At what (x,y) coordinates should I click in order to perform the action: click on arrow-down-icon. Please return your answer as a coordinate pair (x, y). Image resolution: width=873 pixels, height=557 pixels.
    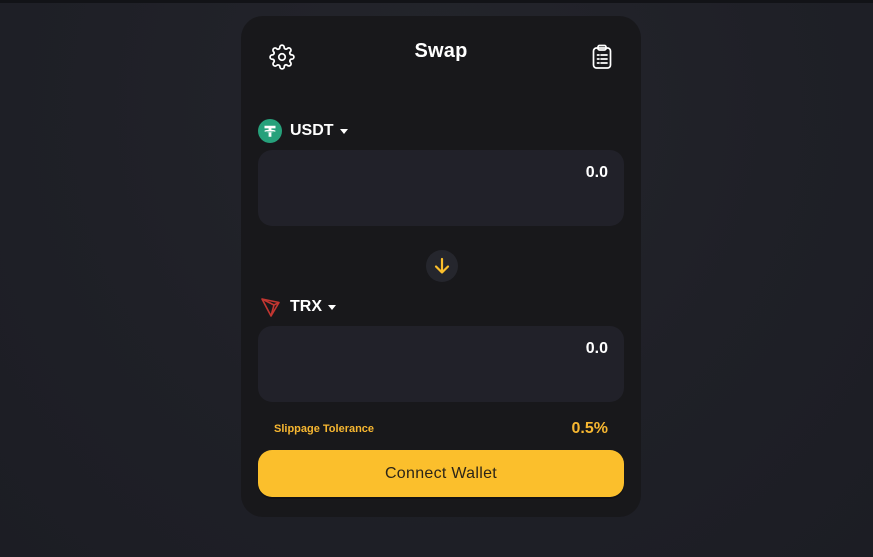
    Looking at the image, I should click on (442, 265).